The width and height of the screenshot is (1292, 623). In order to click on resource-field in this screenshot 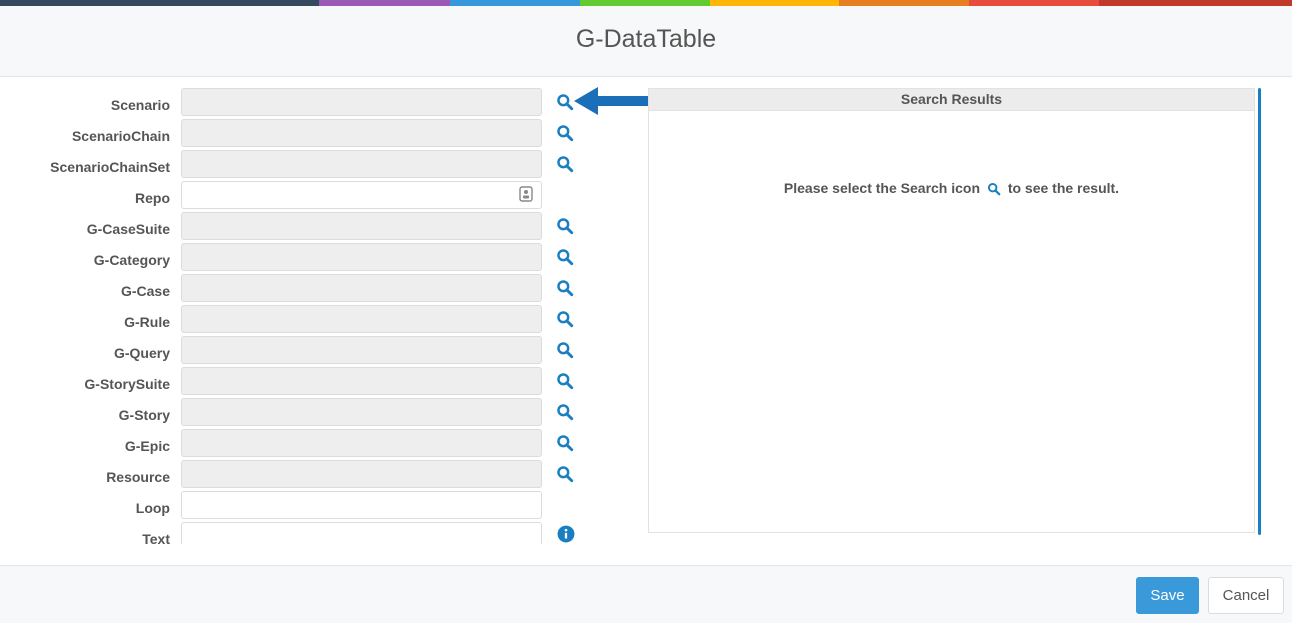, I will do `click(361, 474)`.